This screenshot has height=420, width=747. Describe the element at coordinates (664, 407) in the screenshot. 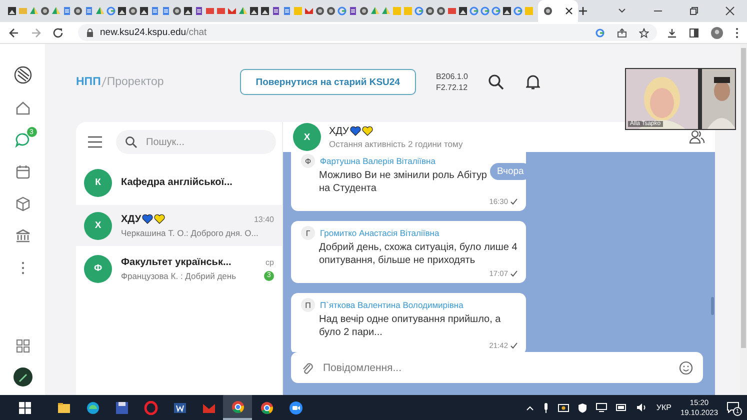

I see `language-indicator: УКР` at that location.